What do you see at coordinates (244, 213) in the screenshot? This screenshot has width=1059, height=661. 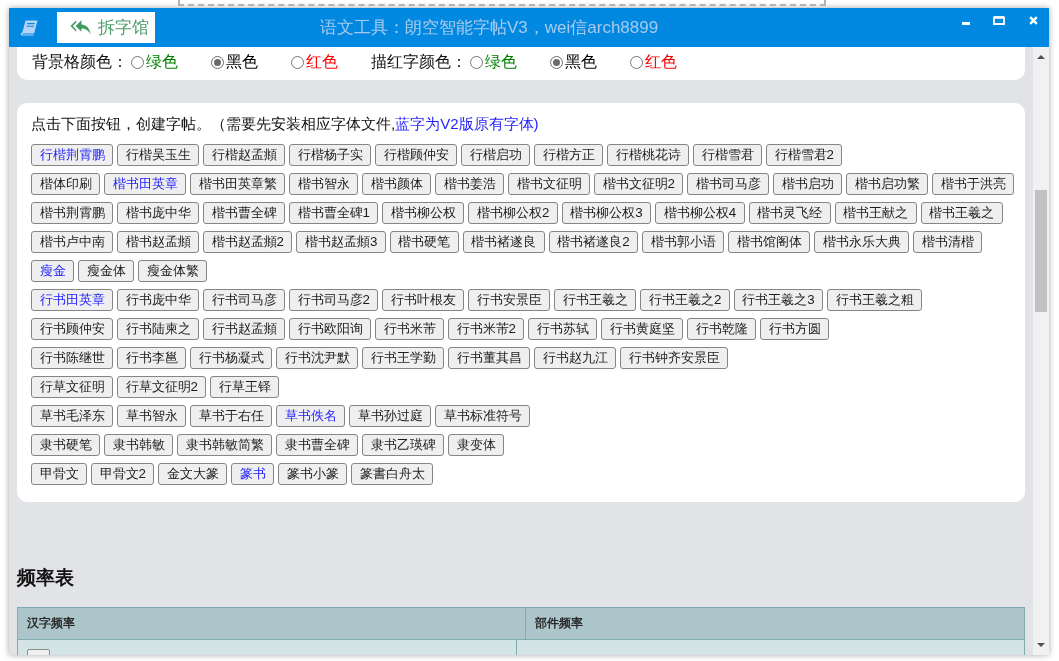 I see `font-button: 楷书曹全碑` at bounding box center [244, 213].